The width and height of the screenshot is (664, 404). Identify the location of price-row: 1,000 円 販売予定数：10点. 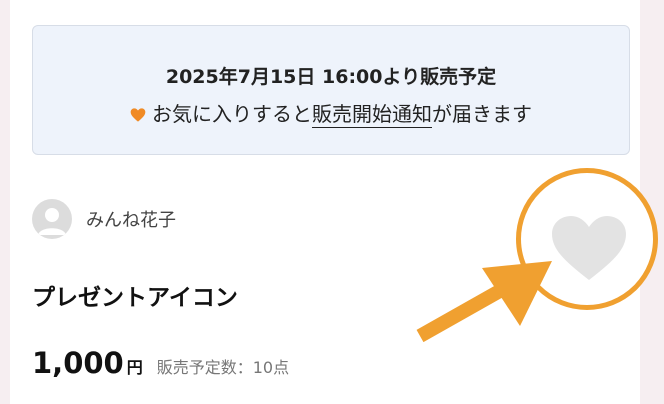
(160, 363).